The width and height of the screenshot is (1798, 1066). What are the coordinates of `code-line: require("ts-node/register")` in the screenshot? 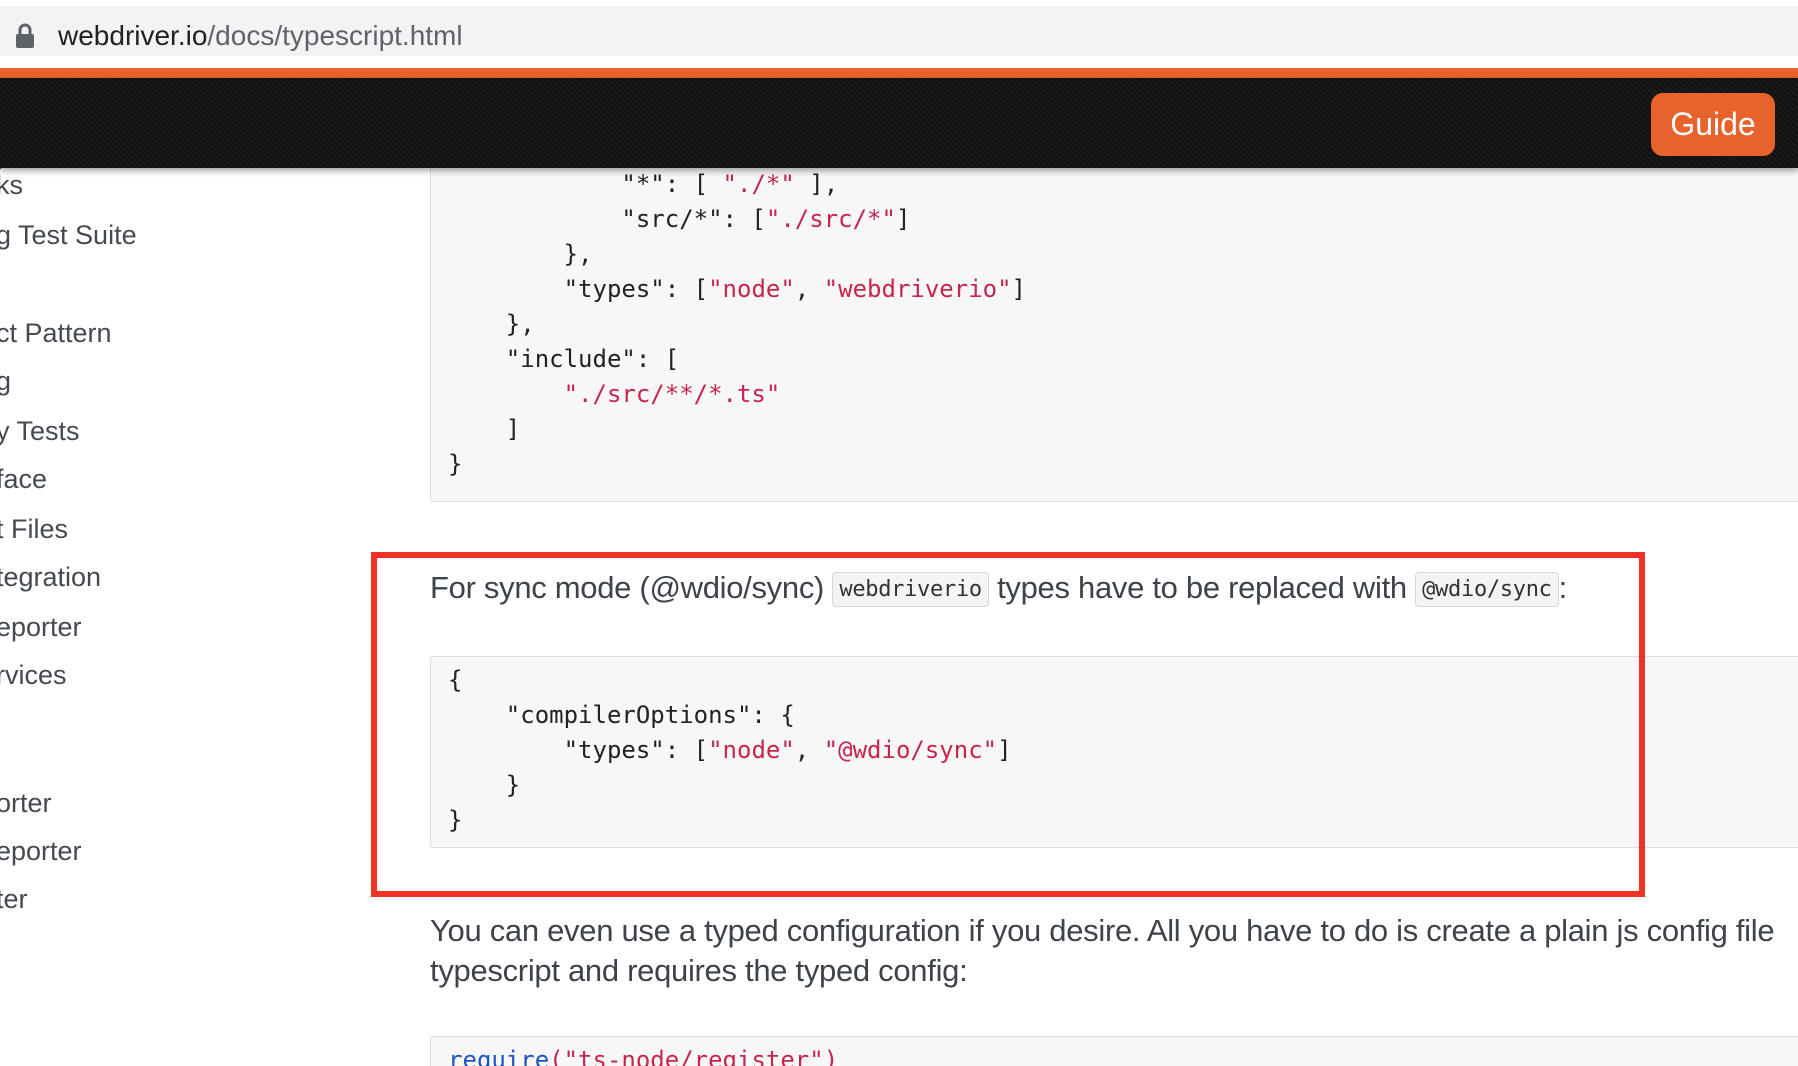 It's located at (643, 1056).